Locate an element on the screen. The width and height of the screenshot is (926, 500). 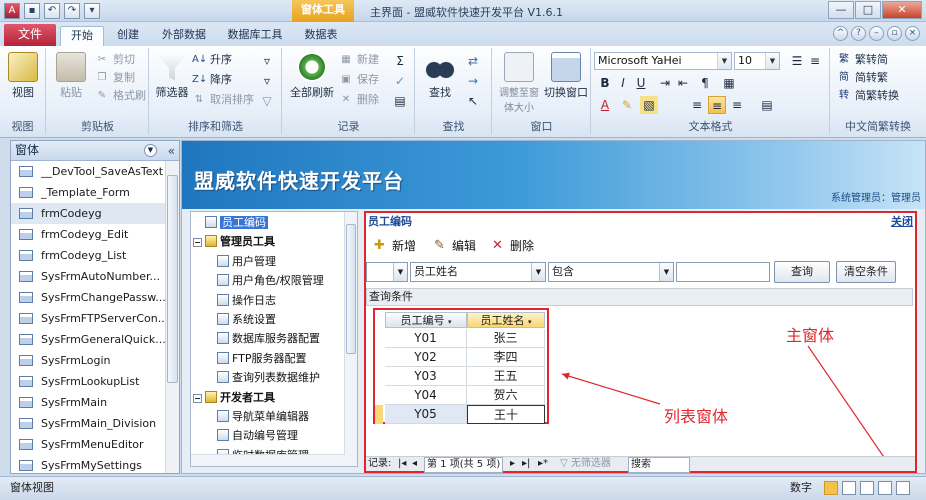
tab-external-data: 外部数据 is located at coordinates (184, 36).